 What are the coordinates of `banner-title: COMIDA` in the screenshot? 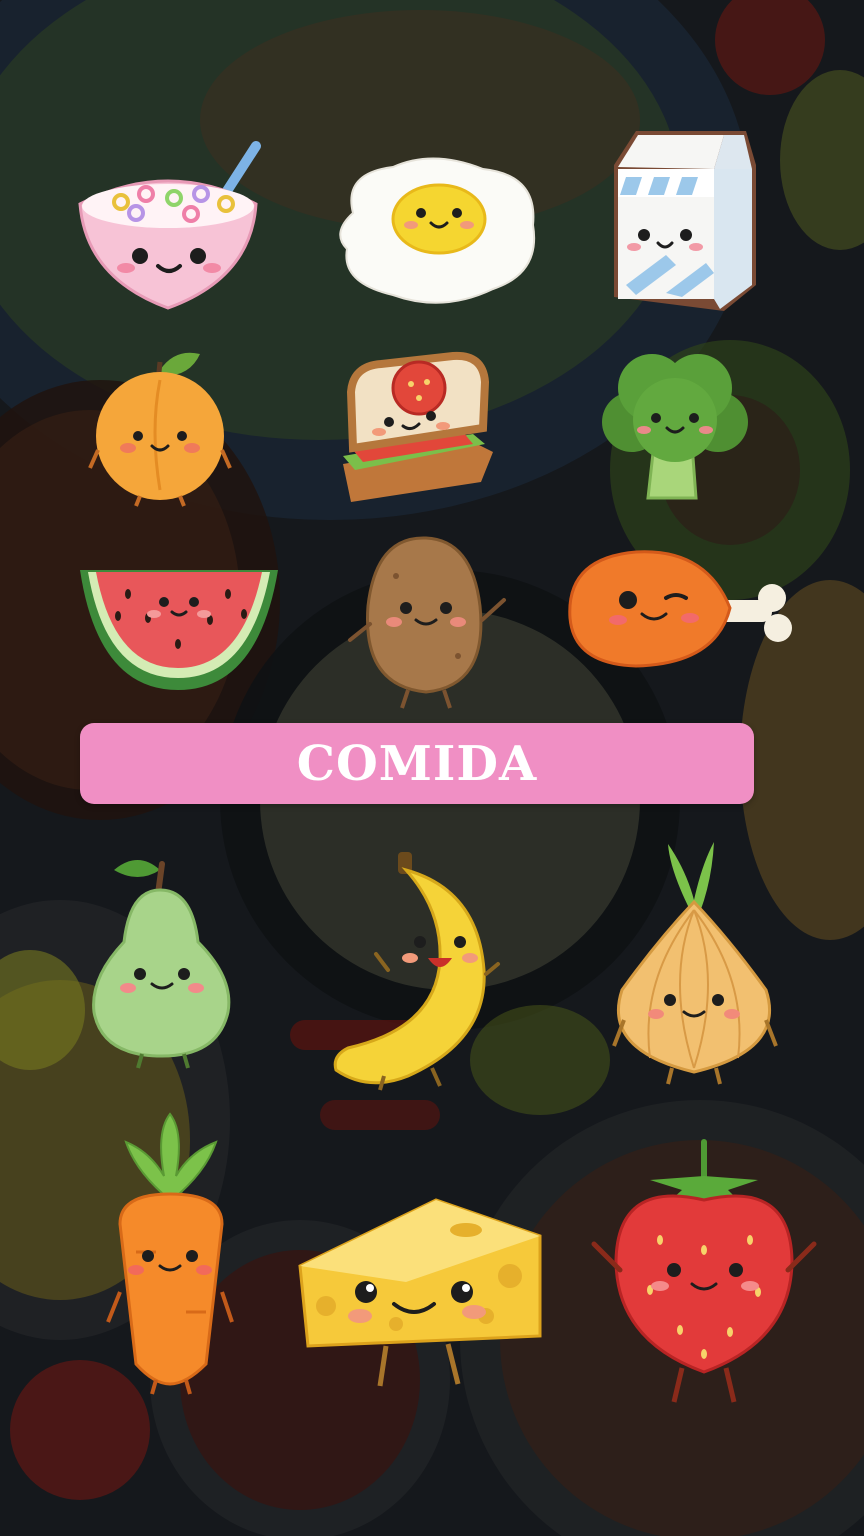 It's located at (417, 763).